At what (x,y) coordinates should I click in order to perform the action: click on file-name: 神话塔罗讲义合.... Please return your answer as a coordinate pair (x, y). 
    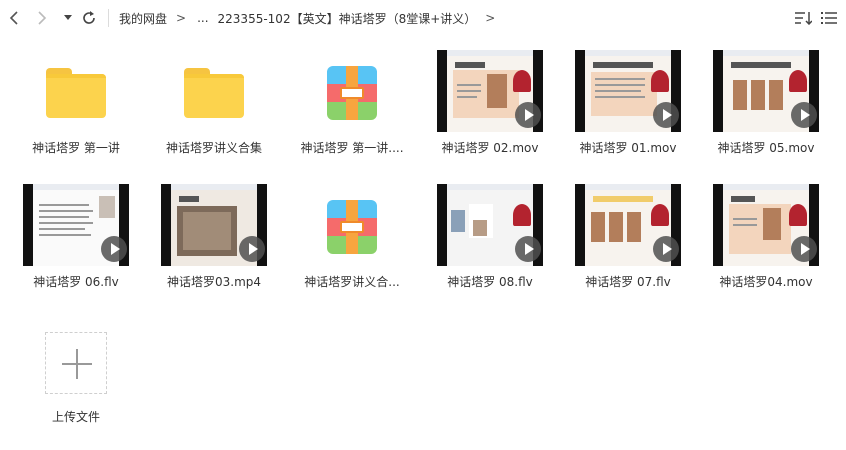
    Looking at the image, I should click on (352, 282).